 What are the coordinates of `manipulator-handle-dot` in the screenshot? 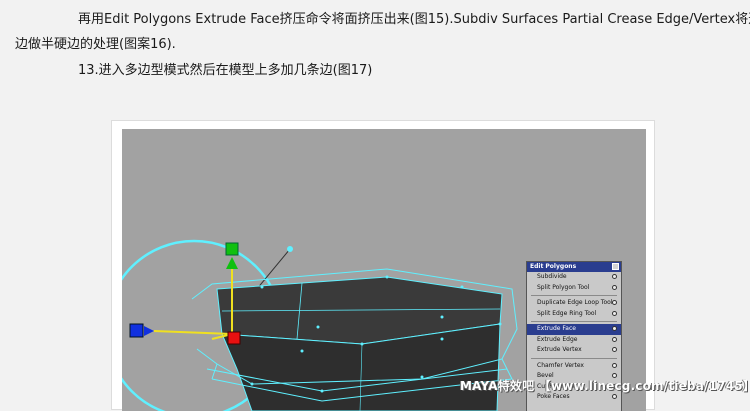 It's located at (290, 249).